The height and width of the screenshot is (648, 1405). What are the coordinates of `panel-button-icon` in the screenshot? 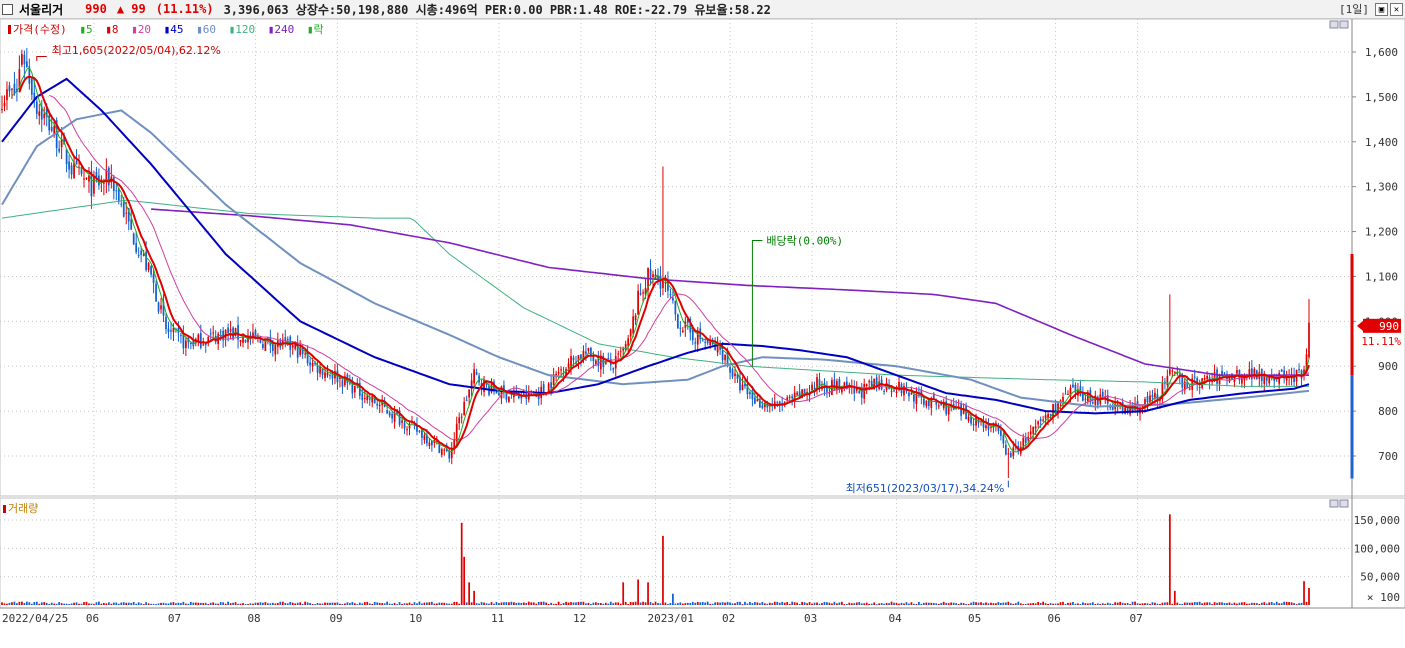 It's located at (1344, 503).